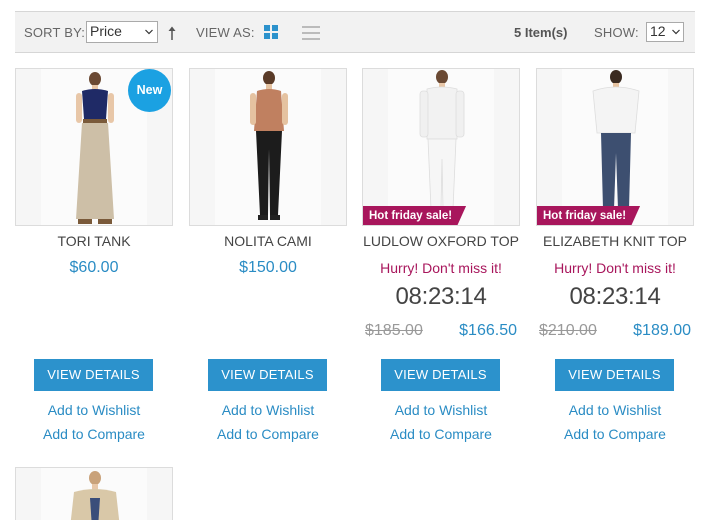 This screenshot has height=520, width=710. Describe the element at coordinates (149, 90) in the screenshot. I see `new-badge: New` at that location.